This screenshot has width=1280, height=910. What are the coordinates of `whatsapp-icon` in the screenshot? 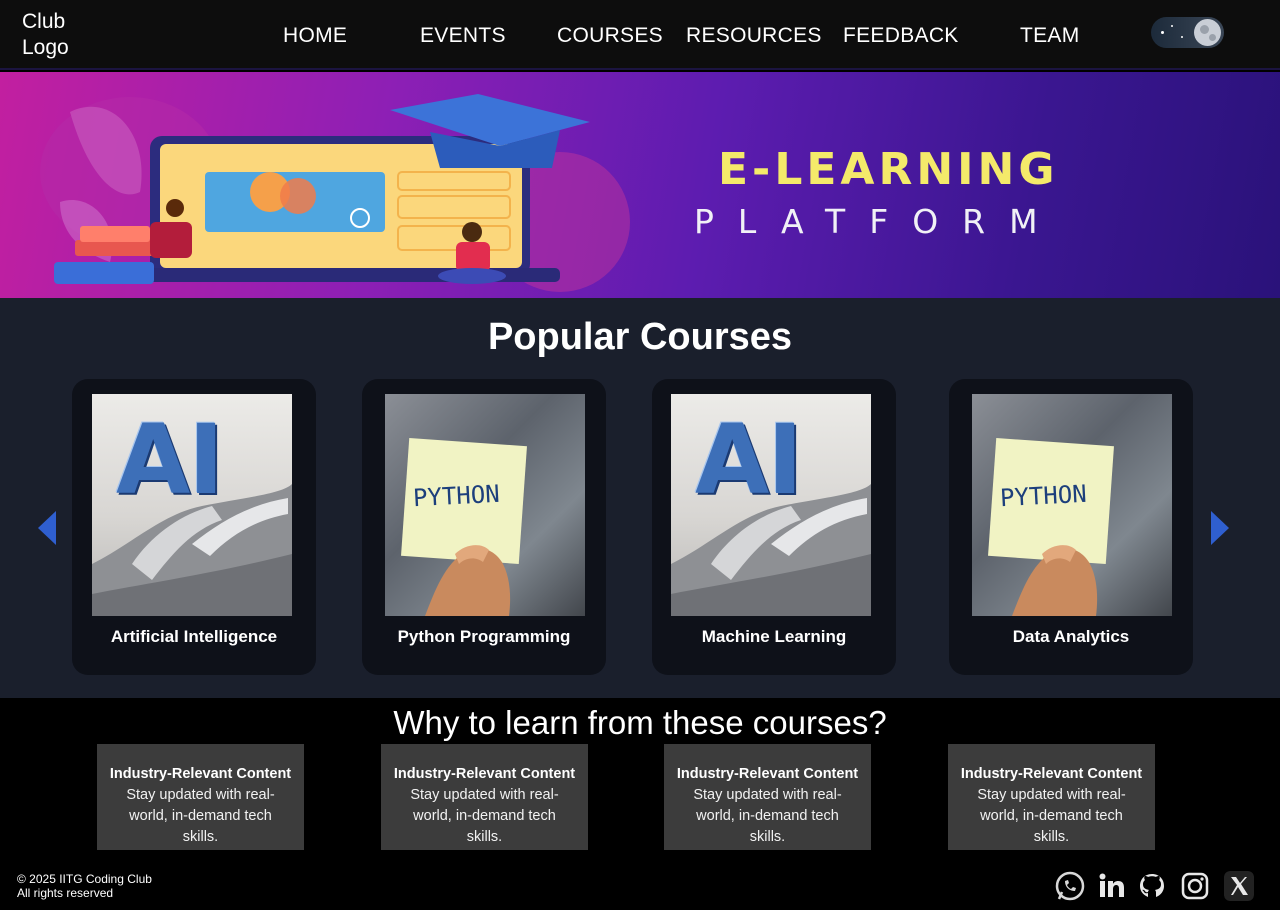 It's located at (1070, 886).